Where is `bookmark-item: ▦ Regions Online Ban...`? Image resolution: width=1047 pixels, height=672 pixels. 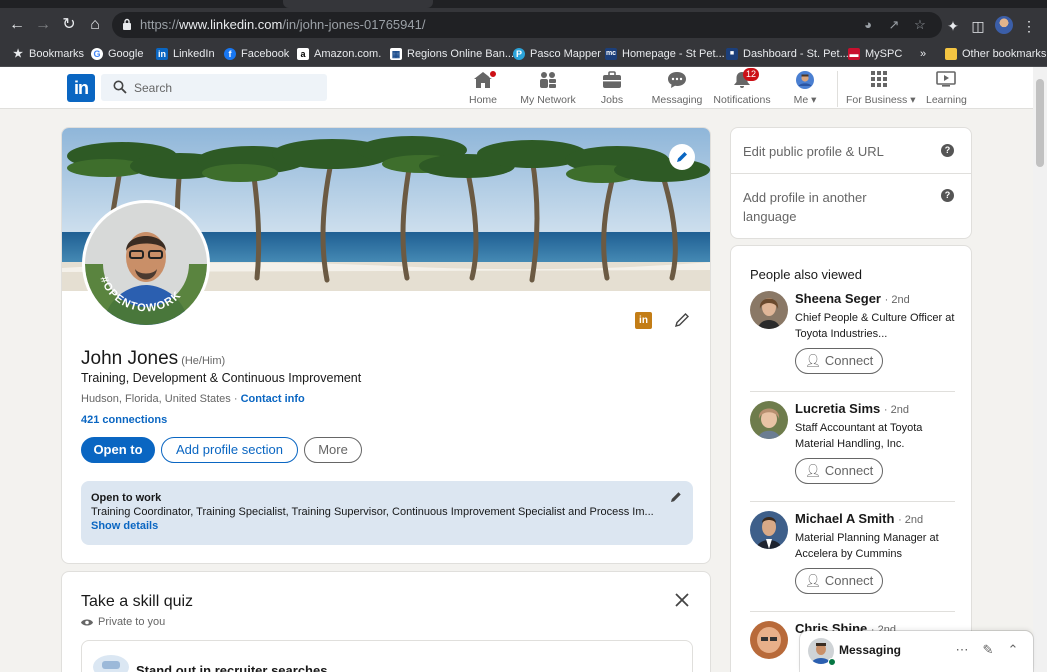 bookmark-item: ▦ Regions Online Ban... is located at coordinates (452, 54).